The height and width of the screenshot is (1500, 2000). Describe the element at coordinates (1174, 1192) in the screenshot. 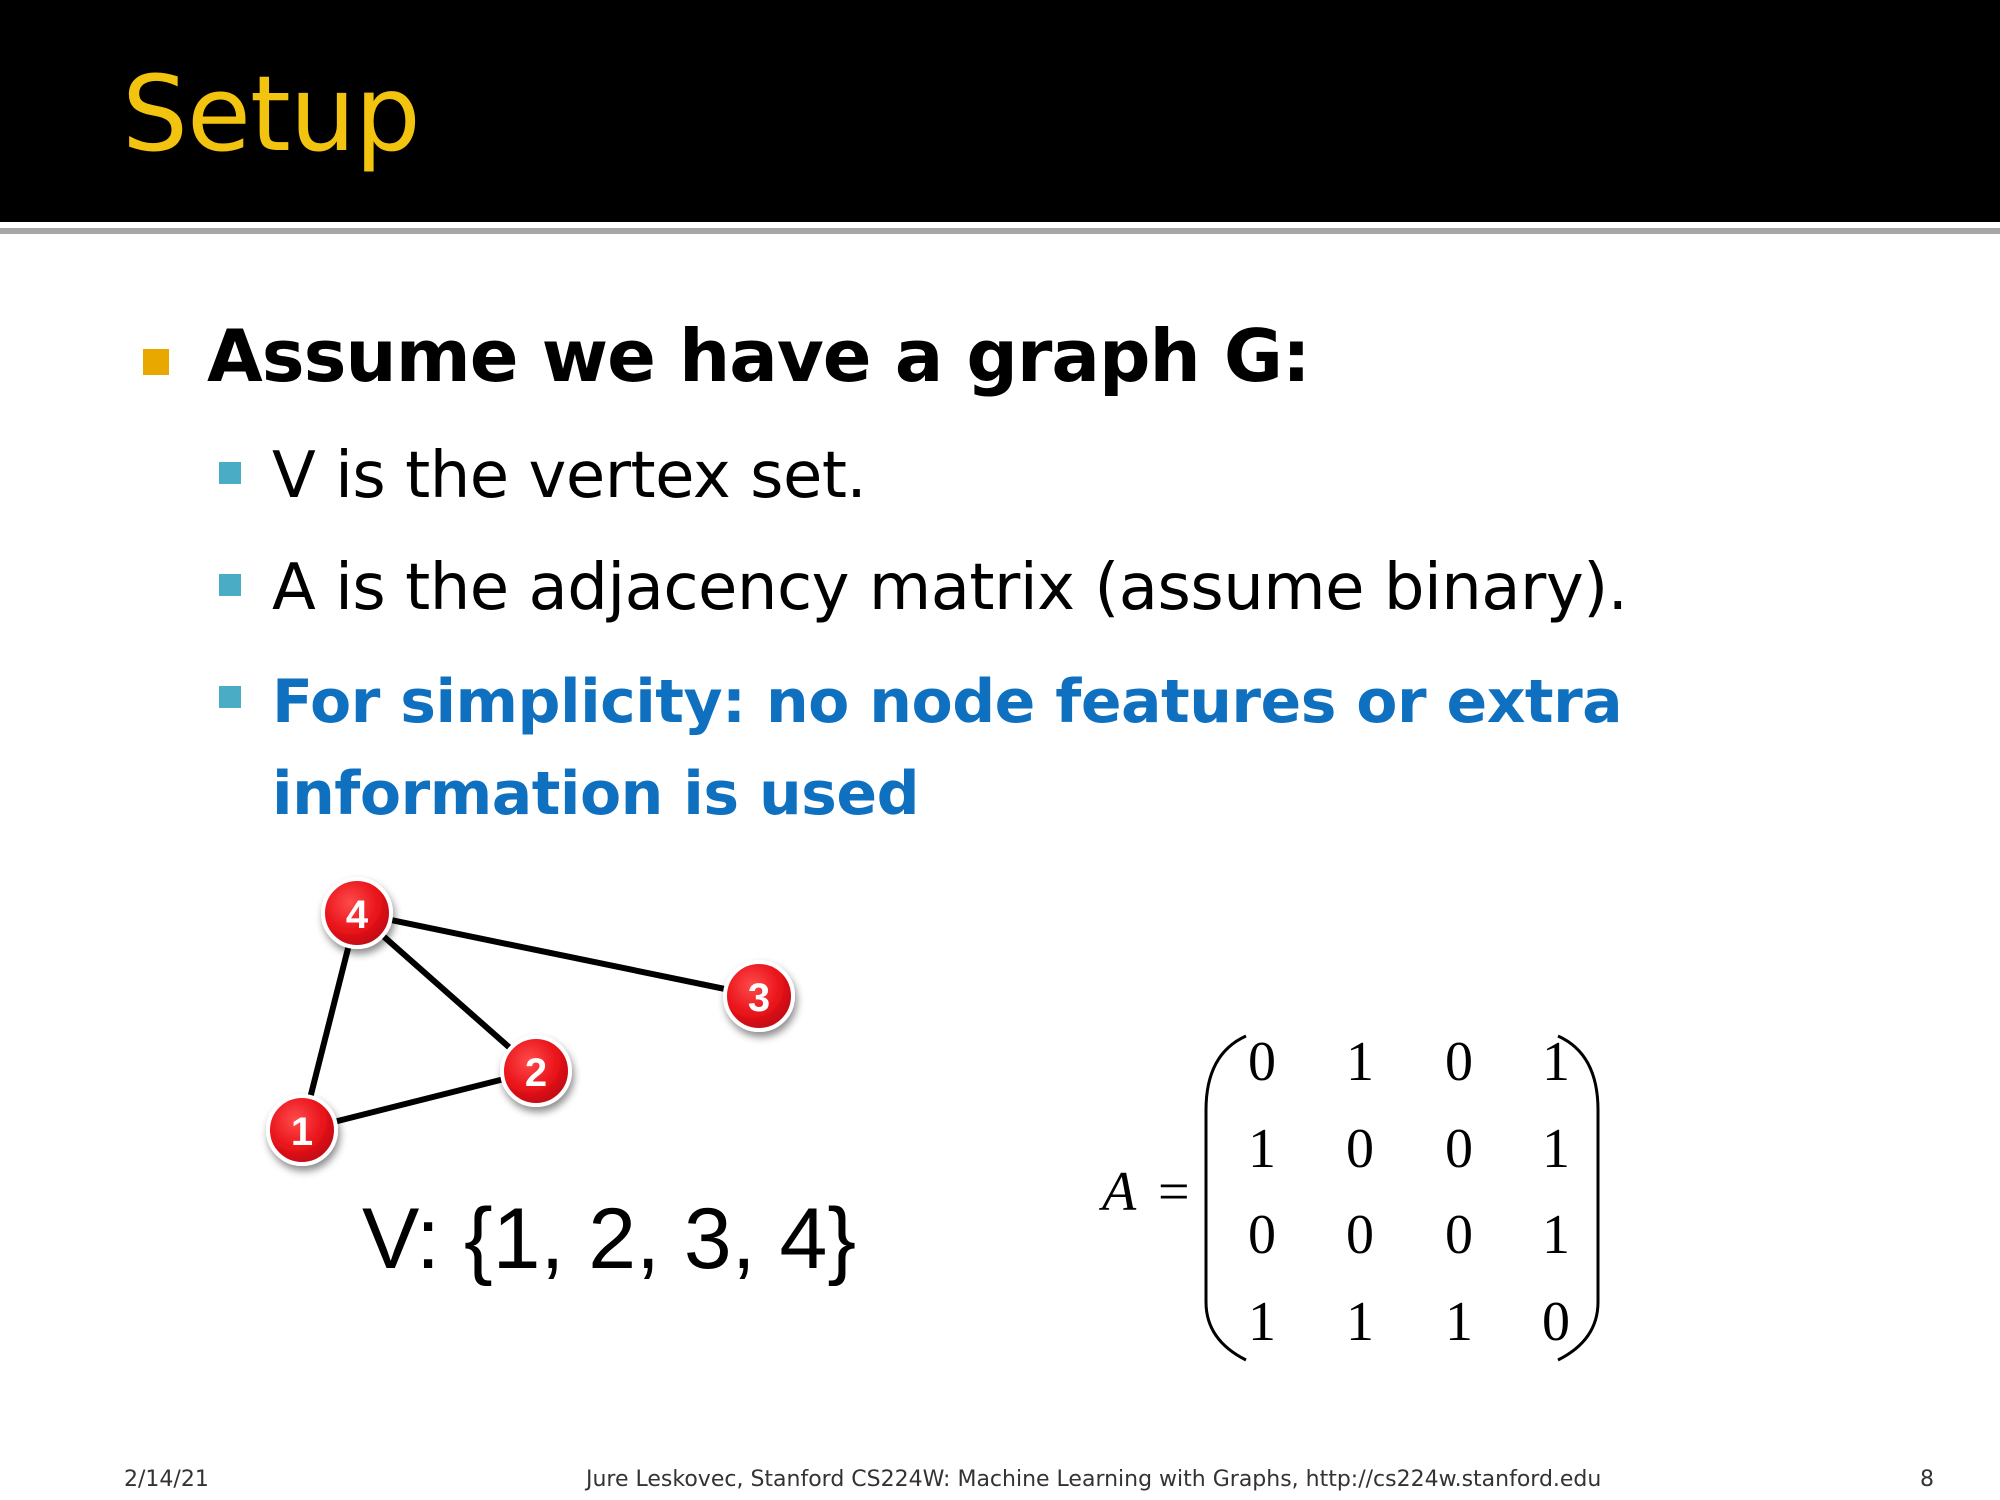

I see `matrix-equals: =` at that location.